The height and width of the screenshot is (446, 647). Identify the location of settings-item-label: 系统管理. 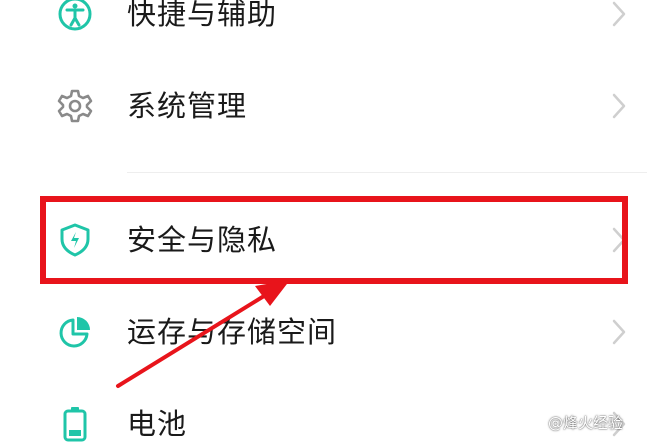
(187, 106).